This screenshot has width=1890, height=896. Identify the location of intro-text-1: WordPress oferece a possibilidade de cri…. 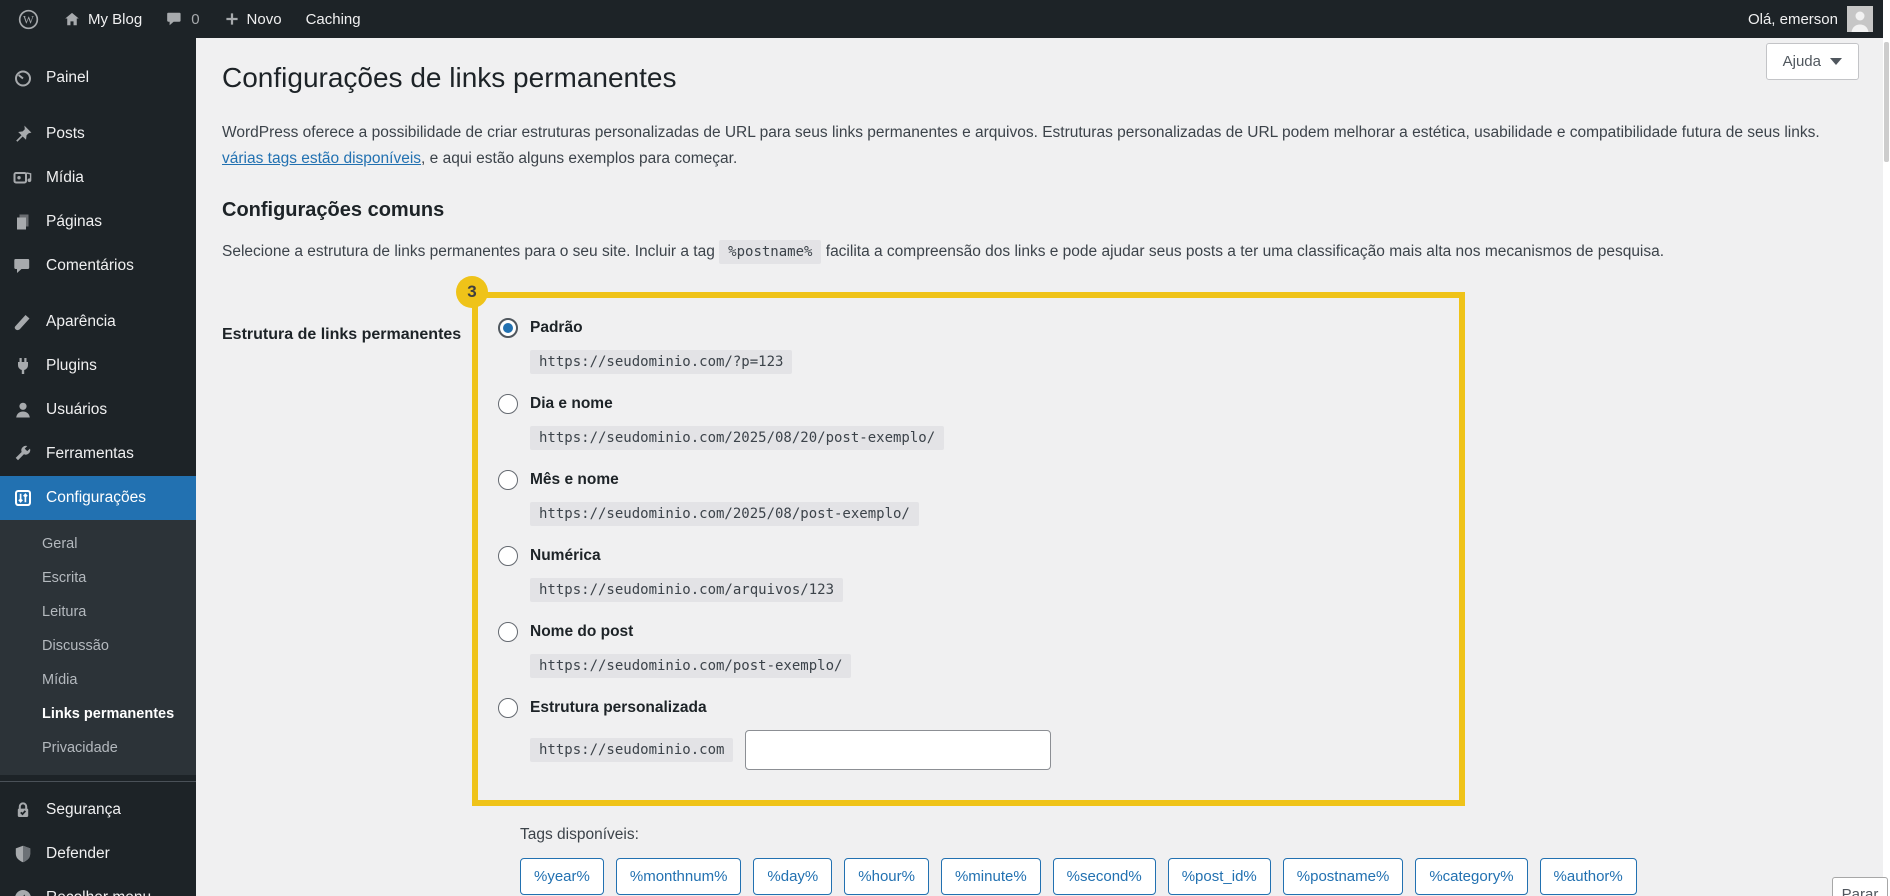
(1021, 133).